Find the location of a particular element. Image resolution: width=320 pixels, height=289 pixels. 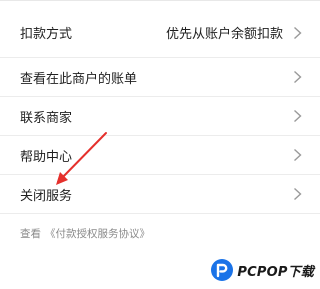

menu-row-label: 帮助中心 is located at coordinates (46, 157).